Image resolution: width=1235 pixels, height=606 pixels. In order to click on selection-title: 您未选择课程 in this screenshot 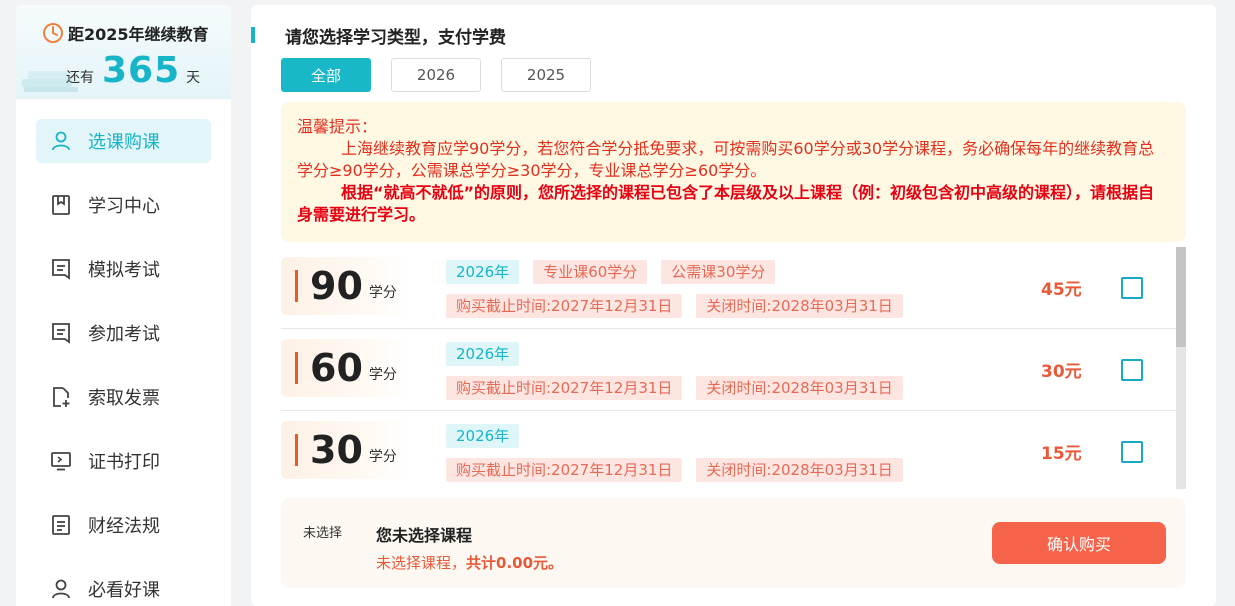, I will do `click(424, 535)`.